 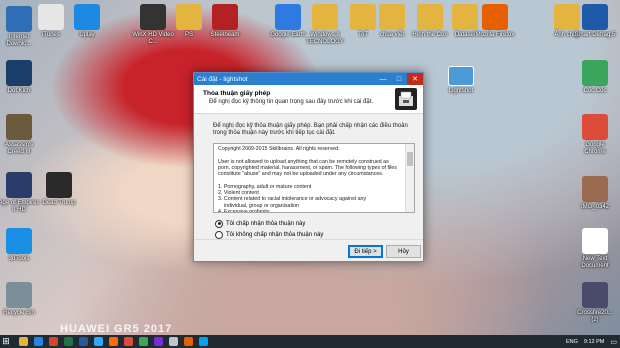 What do you see at coordinates (19, 73) in the screenshot?
I see `desktop-icon-left-1-icon` at bounding box center [19, 73].